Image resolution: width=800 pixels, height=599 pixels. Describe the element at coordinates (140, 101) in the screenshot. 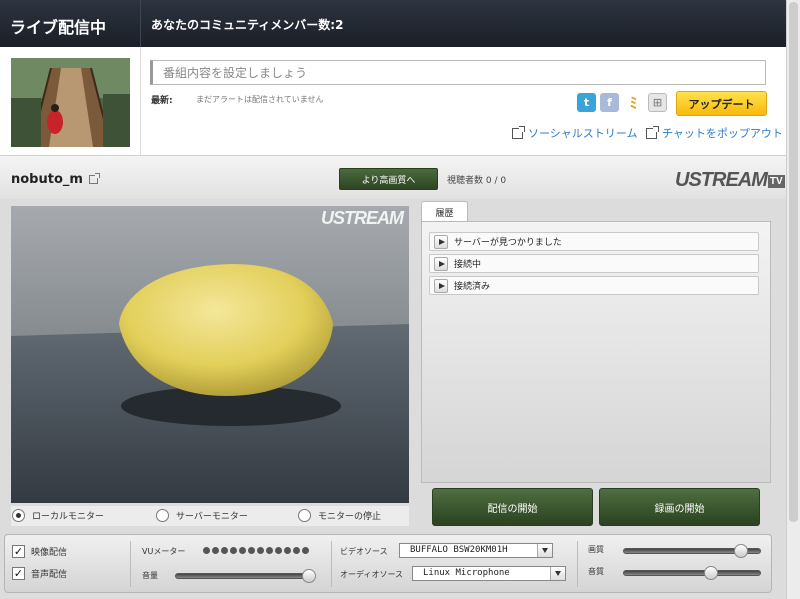

I see `header-divider` at that location.